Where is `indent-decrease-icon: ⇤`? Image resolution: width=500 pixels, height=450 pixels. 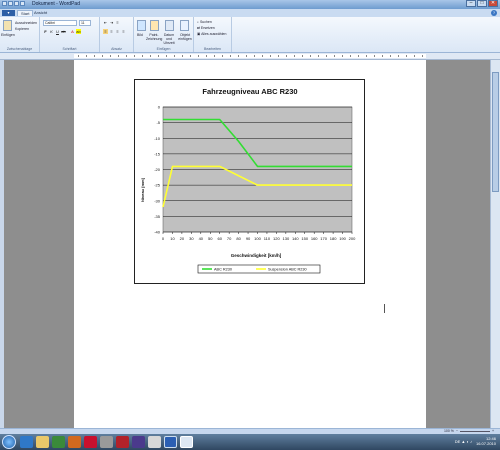
indent-decrease-icon: ⇤ is located at coordinates (105, 22).